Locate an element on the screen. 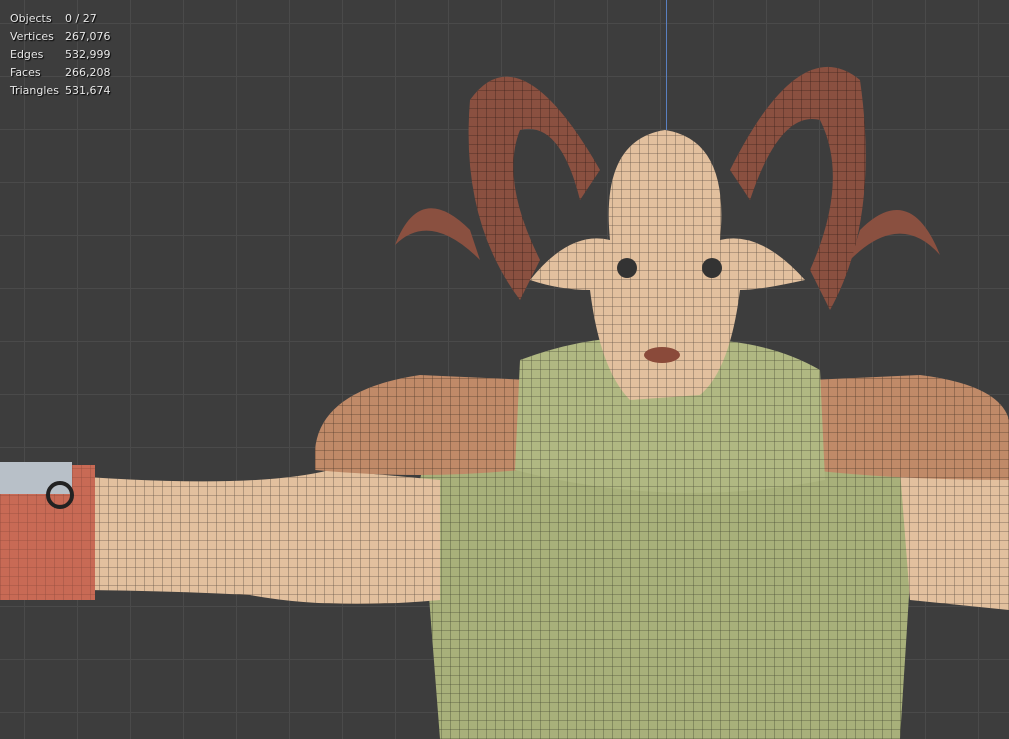 The width and height of the screenshot is (1009, 739). arm-right is located at coordinates (954, 540).